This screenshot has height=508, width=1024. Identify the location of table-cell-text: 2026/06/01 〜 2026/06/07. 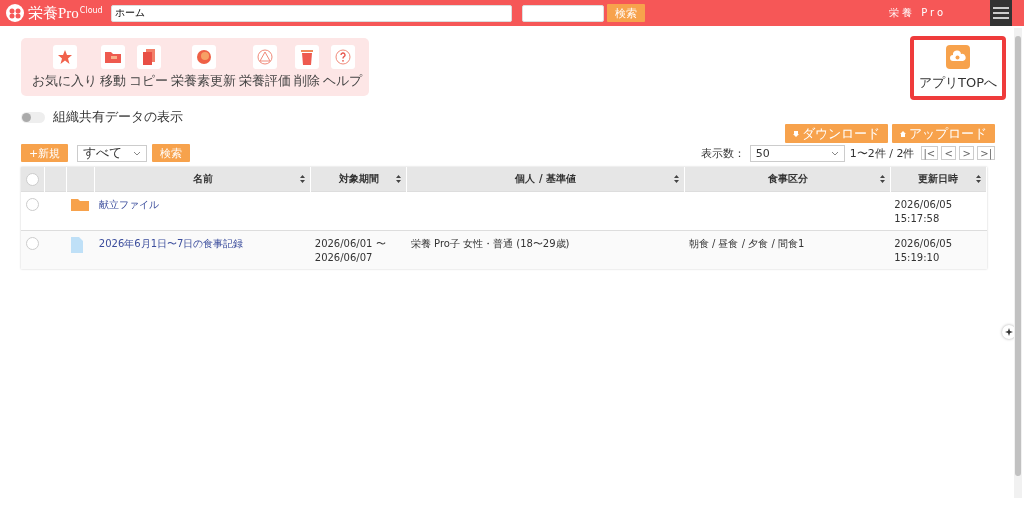
(350, 251).